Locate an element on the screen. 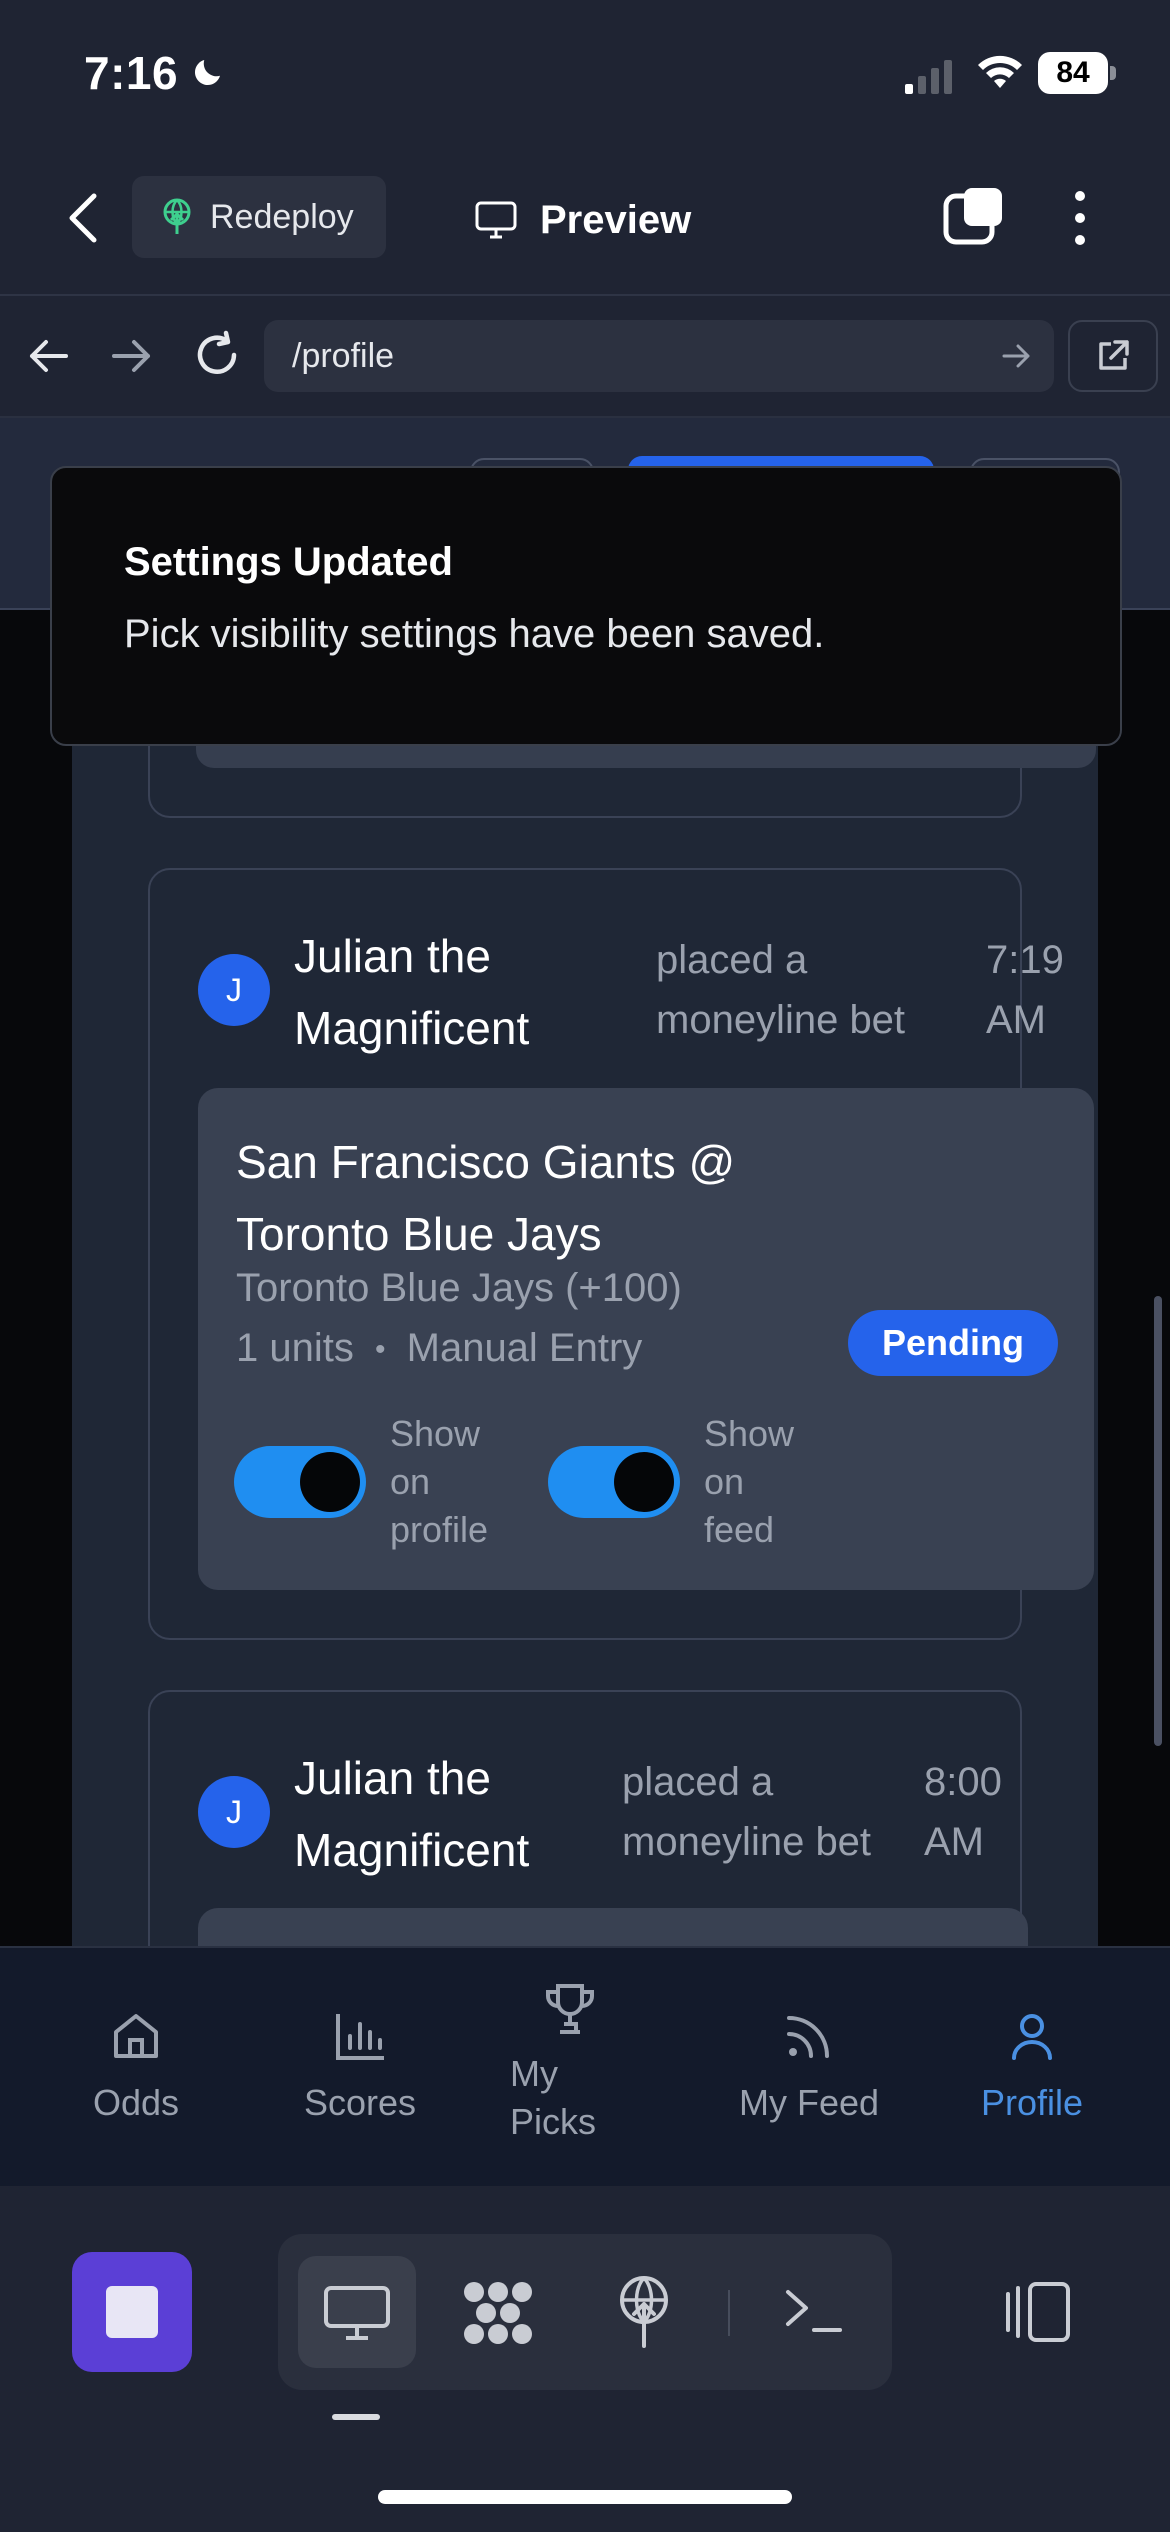 This screenshot has height=2532, width=1170. matchup-title: San Francisco Giants @ Toronto Blue Jays is located at coordinates (486, 1198).